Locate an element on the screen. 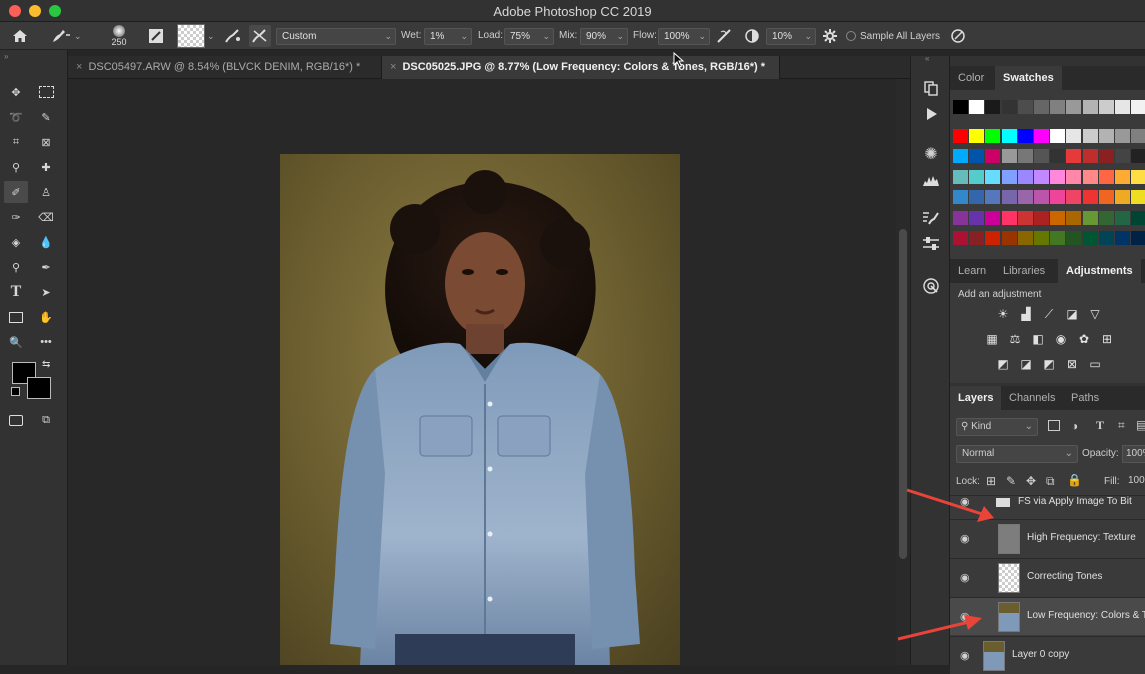 The image size is (1145, 674). lock-position-icon: ✥ is located at coordinates (1031, 481).